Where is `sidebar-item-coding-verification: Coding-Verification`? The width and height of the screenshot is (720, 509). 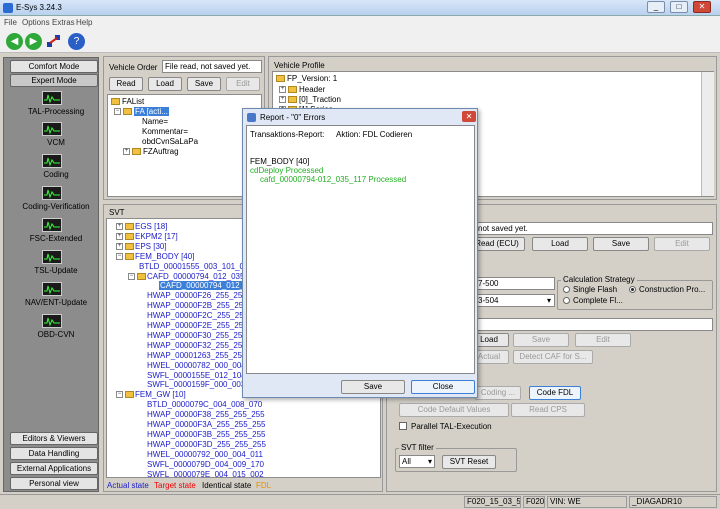
sidebar-item-coding-verification: Coding-Verification is located at coordinates (56, 206).